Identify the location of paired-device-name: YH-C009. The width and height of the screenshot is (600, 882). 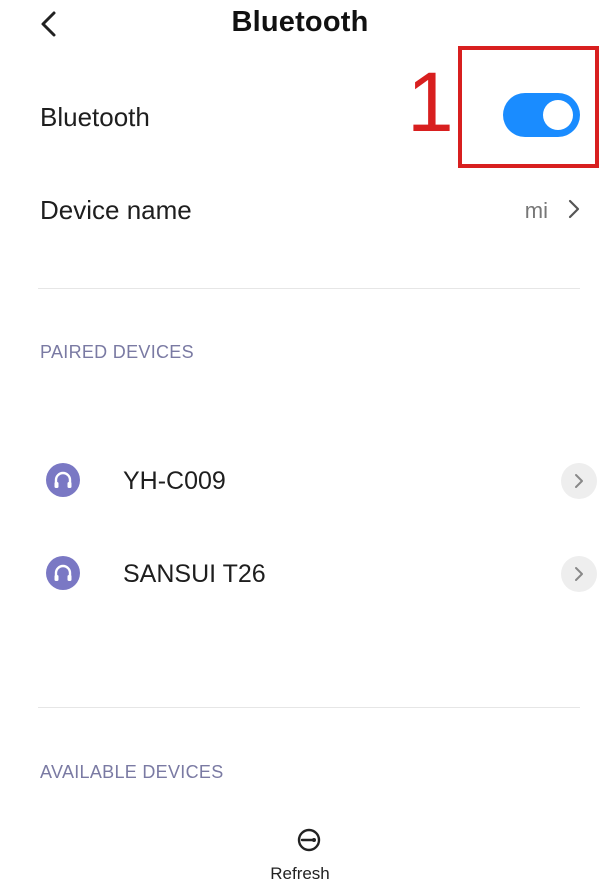
(174, 481).